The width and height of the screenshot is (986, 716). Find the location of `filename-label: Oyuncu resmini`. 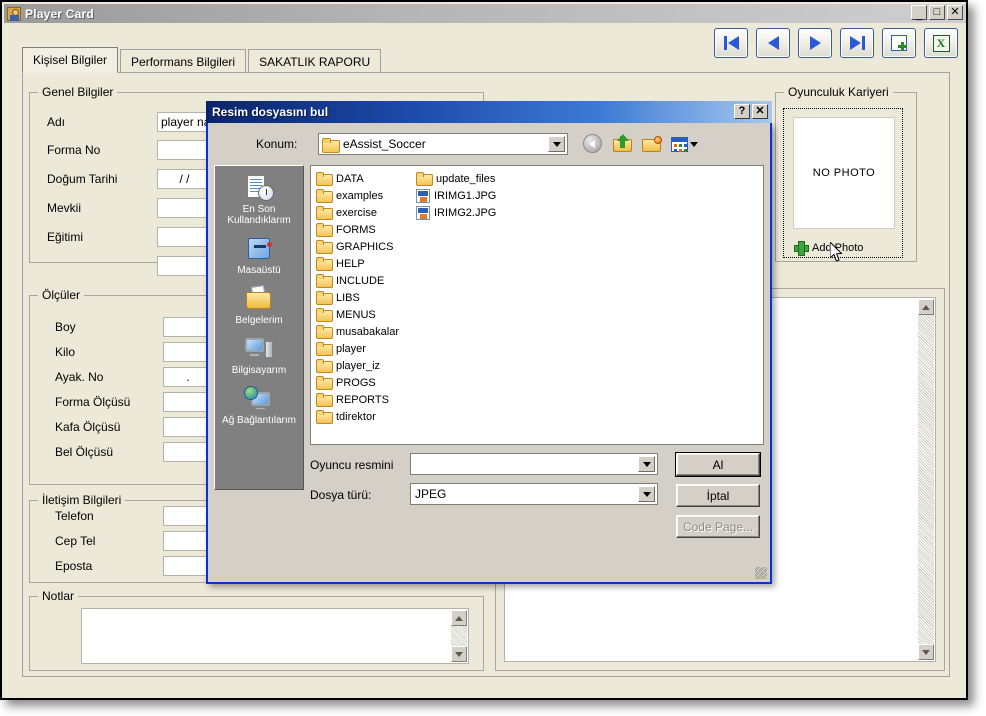

filename-label: Oyuncu resmini is located at coordinates (352, 465).